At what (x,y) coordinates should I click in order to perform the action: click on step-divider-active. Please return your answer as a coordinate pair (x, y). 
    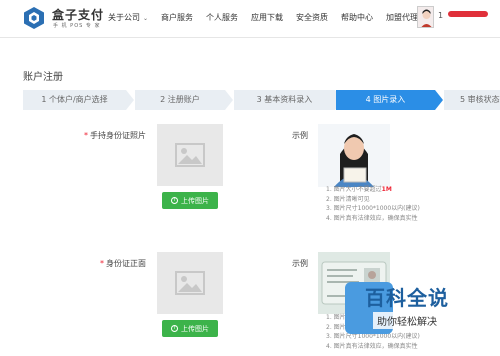
    Looking at the image, I should click on (439, 100).